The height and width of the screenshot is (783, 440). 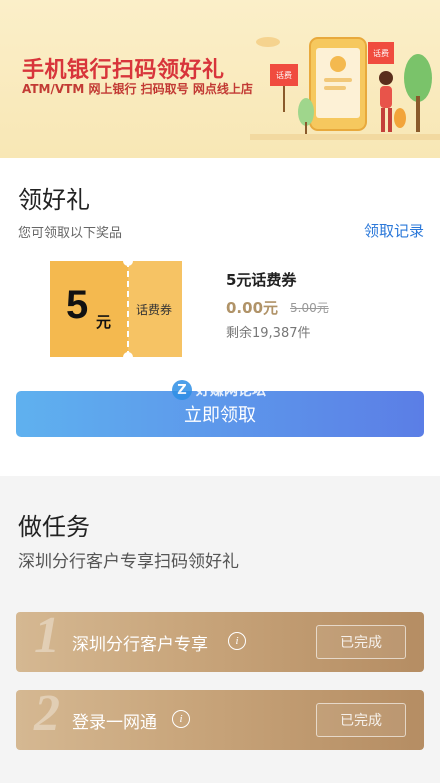 What do you see at coordinates (252, 308) in the screenshot?
I see `prize-price: 0.00元` at bounding box center [252, 308].